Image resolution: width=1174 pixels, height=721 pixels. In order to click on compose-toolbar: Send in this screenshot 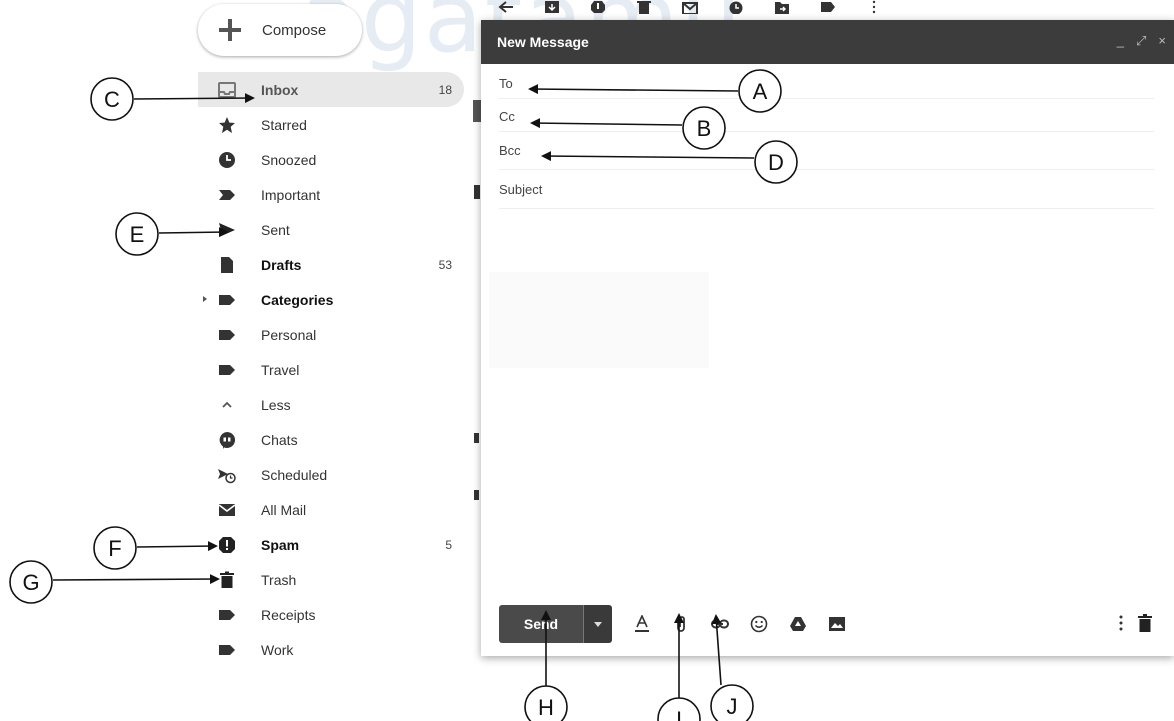, I will do `click(829, 624)`.